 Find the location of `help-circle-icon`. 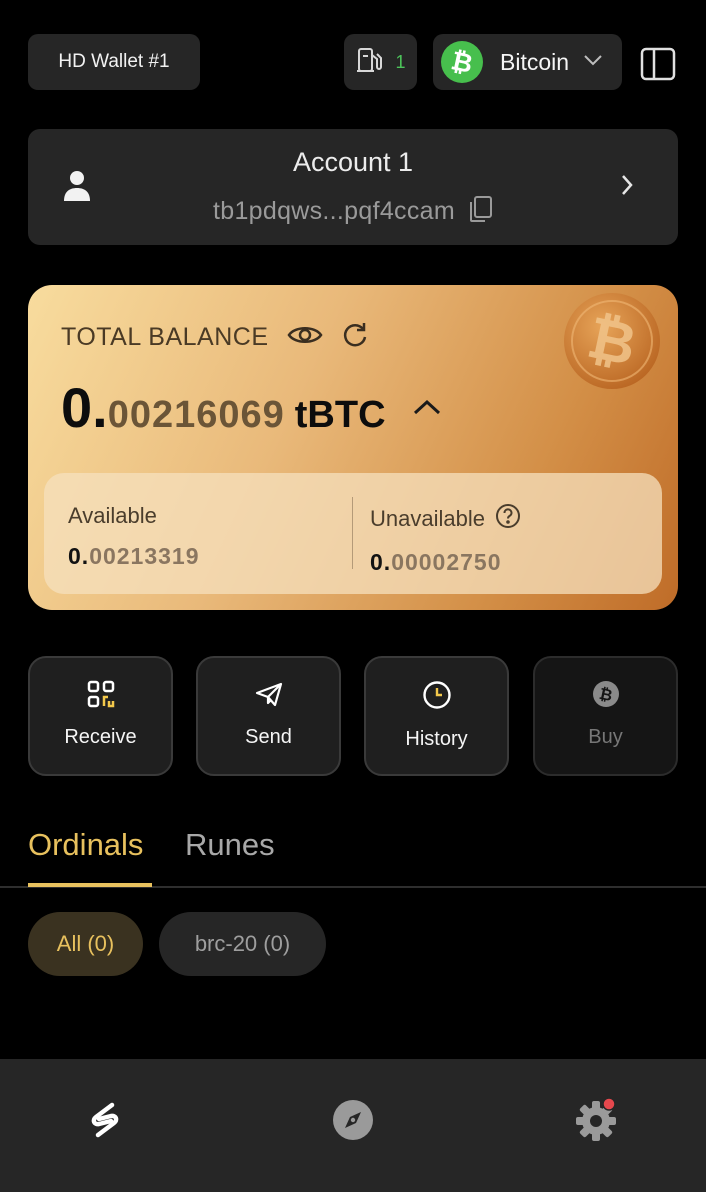

help-circle-icon is located at coordinates (508, 519).